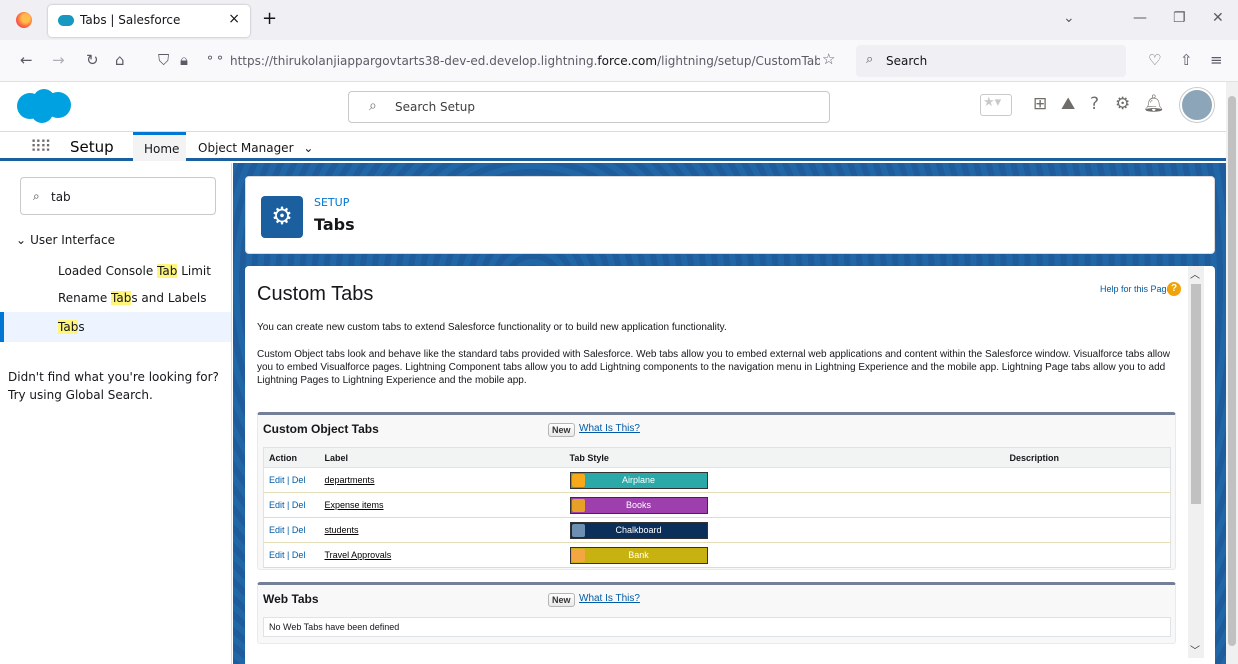  Describe the element at coordinates (1154, 60) in the screenshot. I see `pocket-icon: ♡` at that location.